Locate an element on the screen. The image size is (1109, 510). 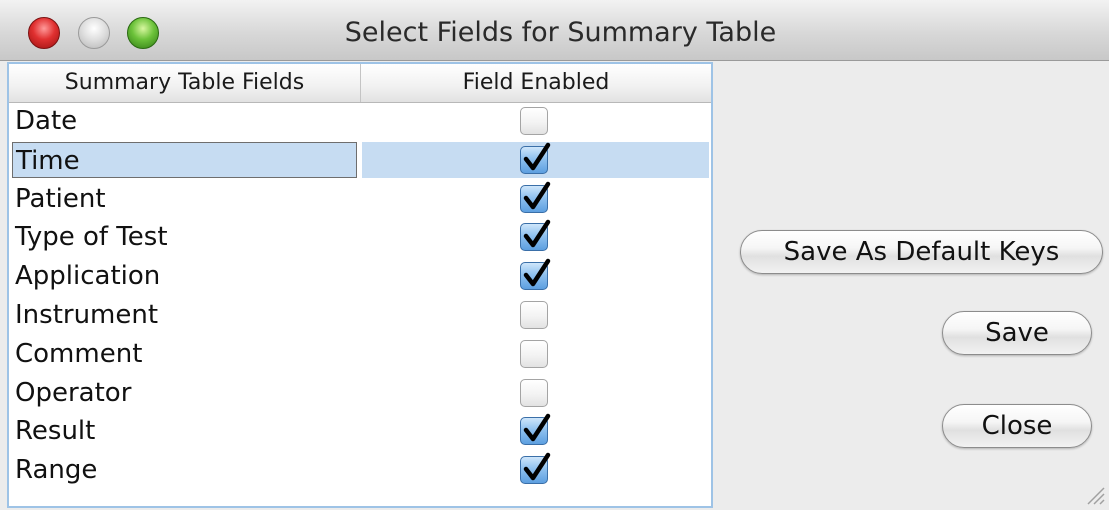
field-name-cell: Patient is located at coordinates (184, 199).